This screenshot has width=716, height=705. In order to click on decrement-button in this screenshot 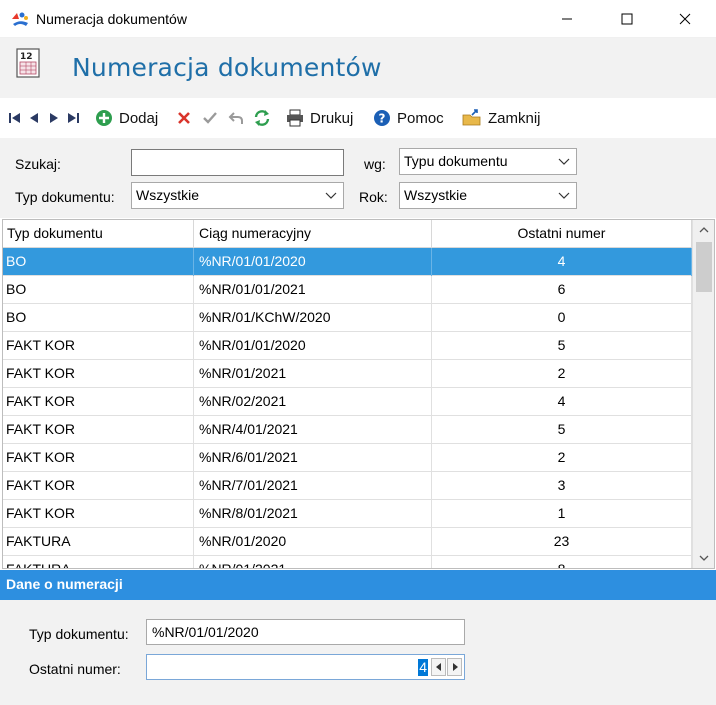, I will do `click(438, 667)`.